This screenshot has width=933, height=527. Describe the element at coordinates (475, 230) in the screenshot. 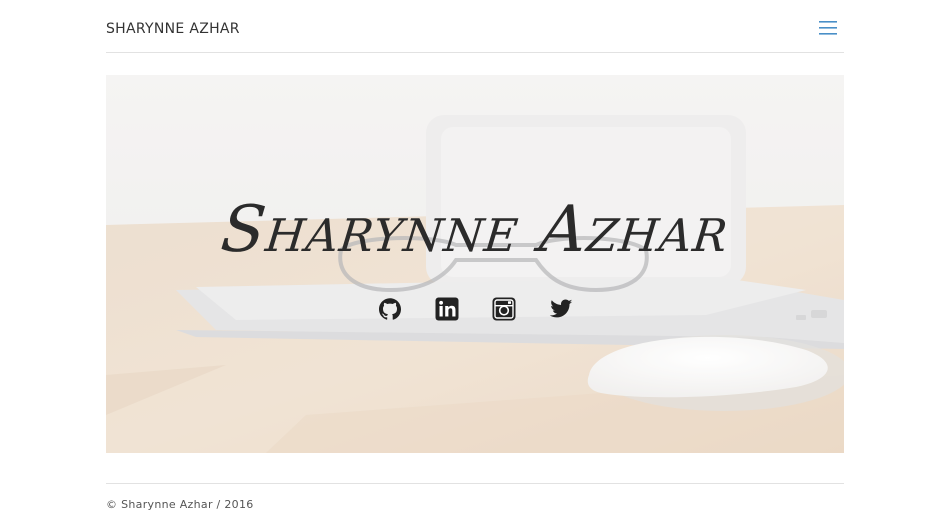

I see `hero-title: Sharynne Azhar` at that location.